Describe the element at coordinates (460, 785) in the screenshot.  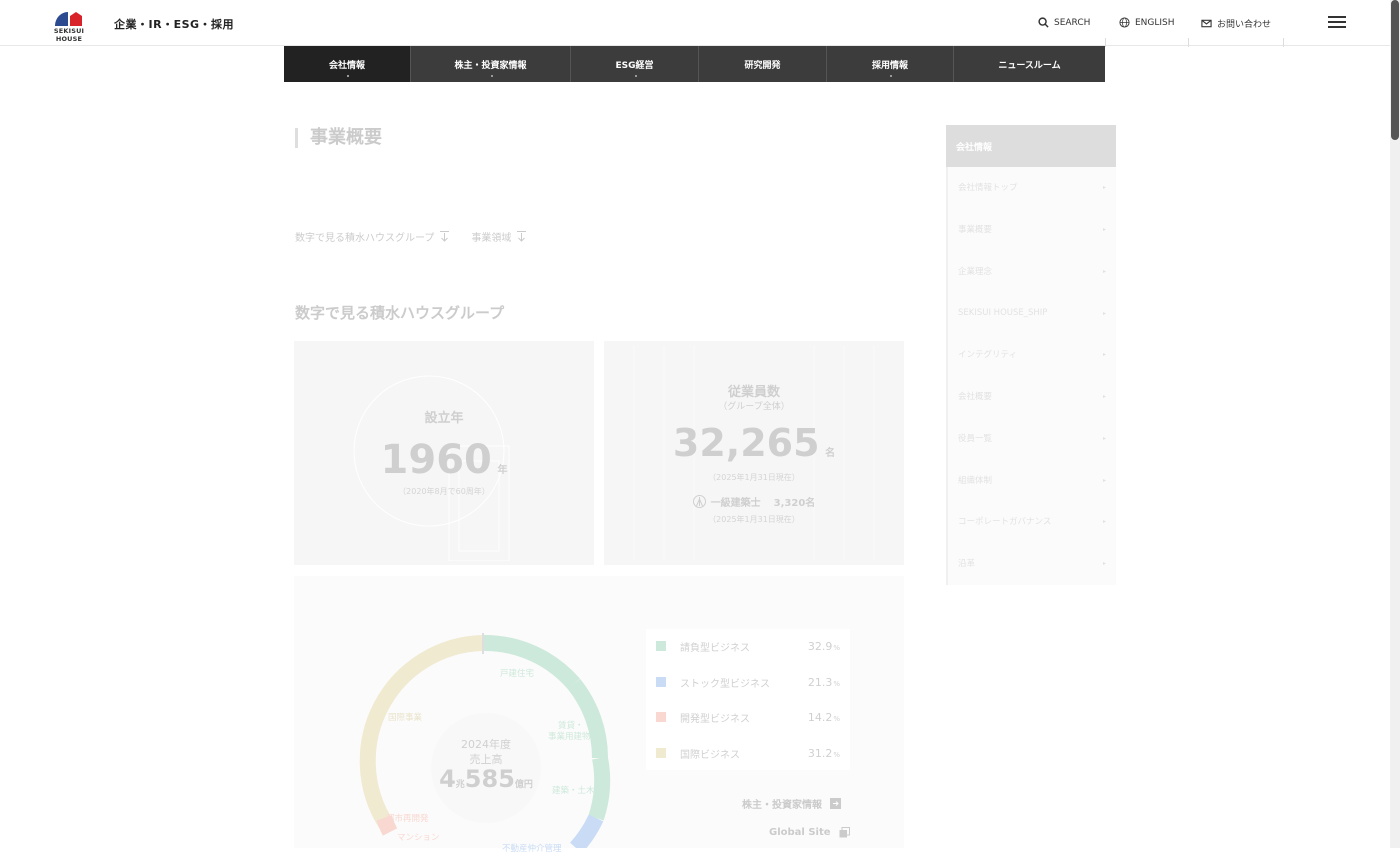
I see `sales-unit-a: 兆` at that location.